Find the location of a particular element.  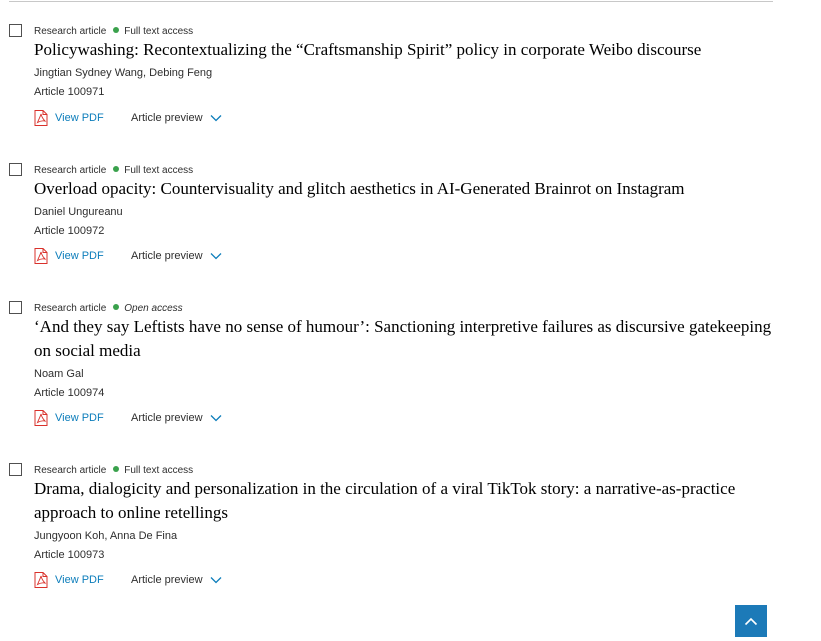

access-label: Open access is located at coordinates (153, 308).